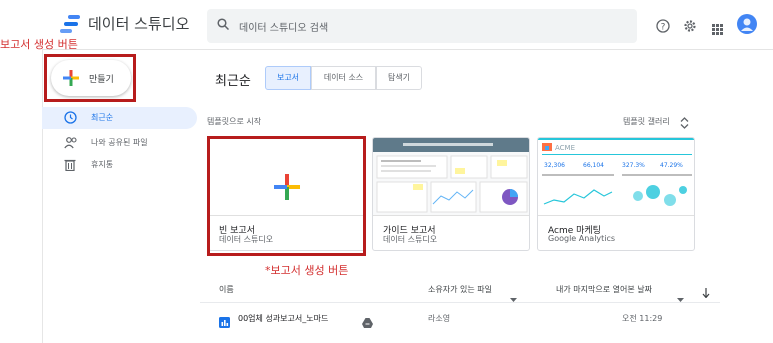  I want to click on report-file-icon, so click(224, 322).